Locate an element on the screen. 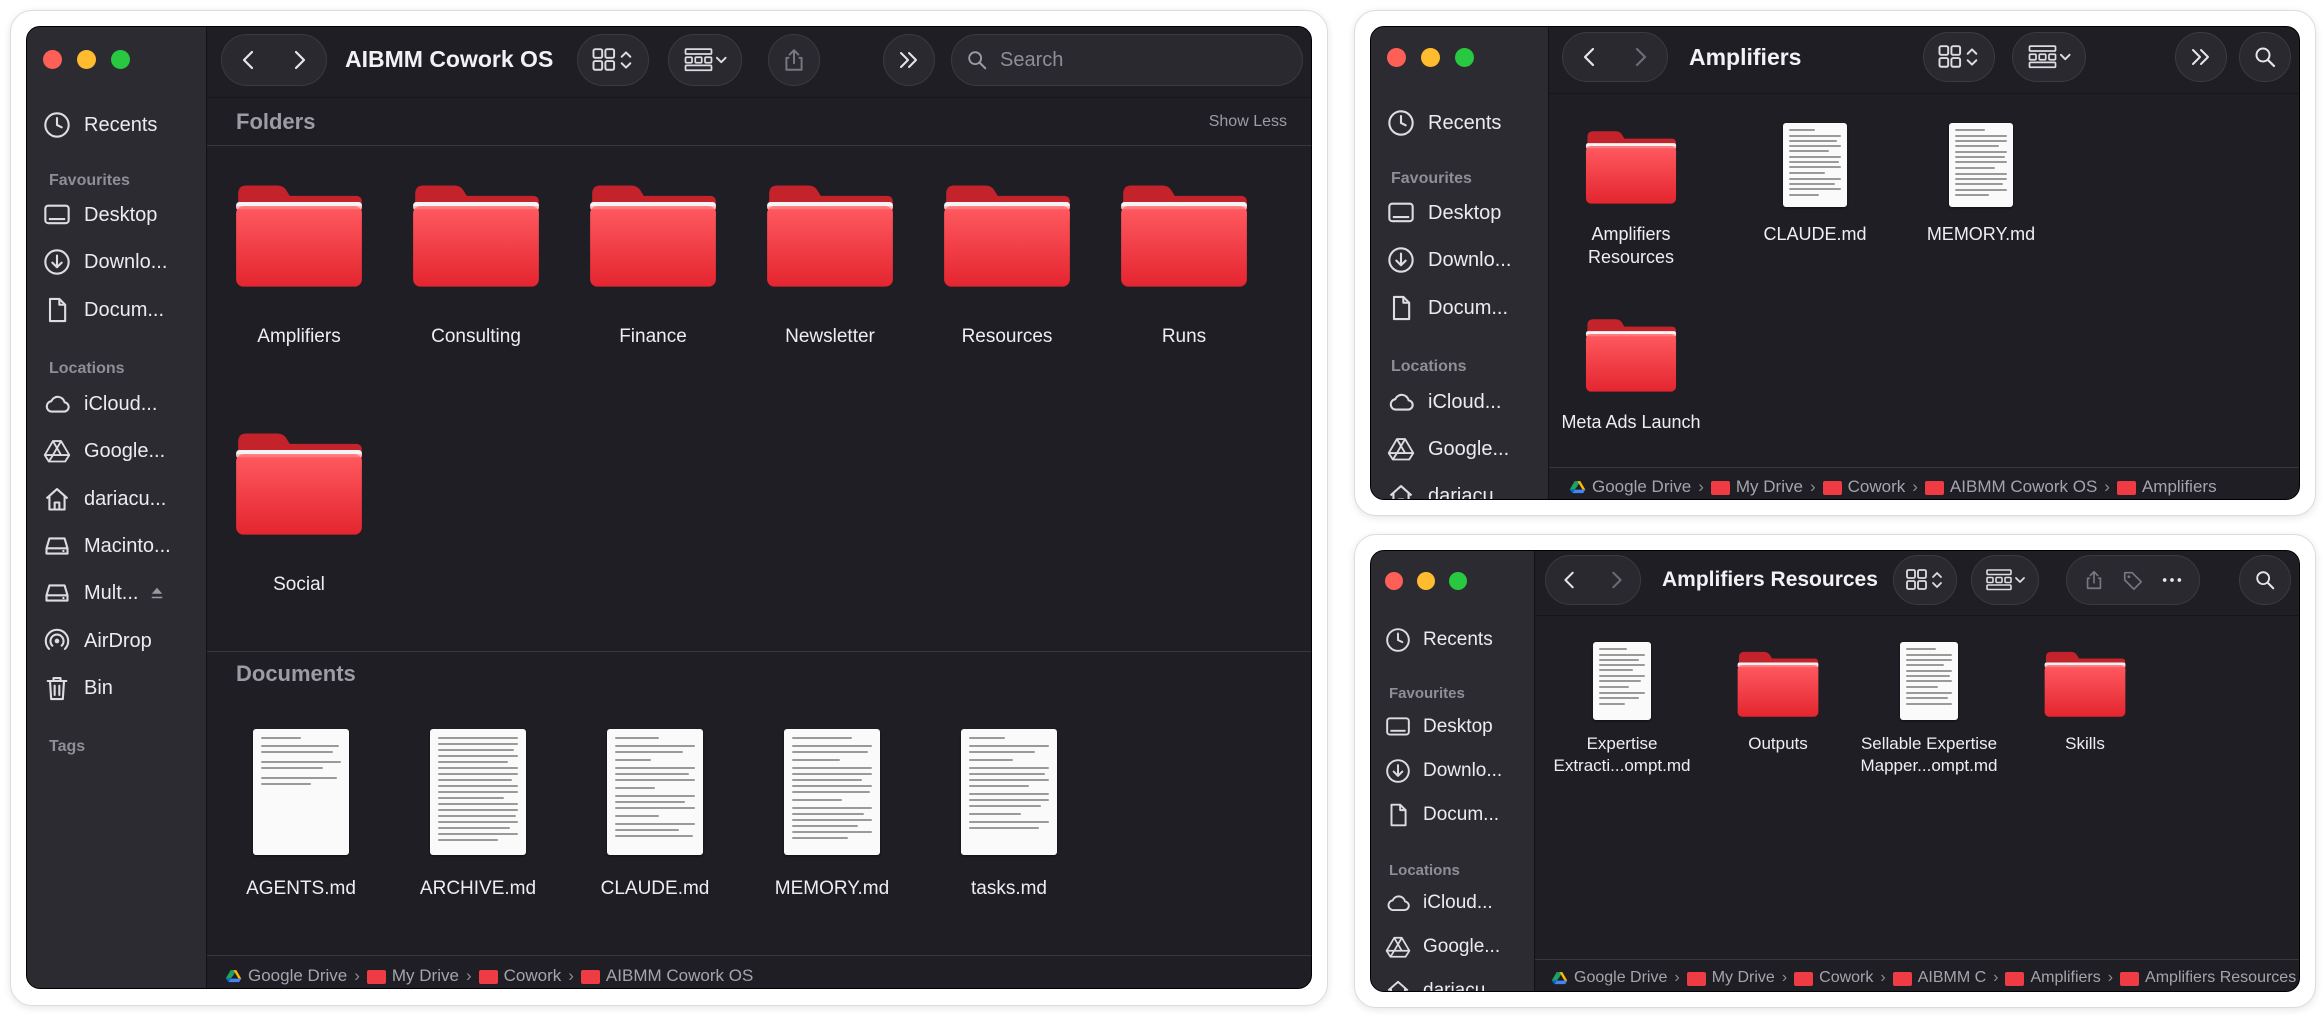  tag-icon is located at coordinates (2133, 580).